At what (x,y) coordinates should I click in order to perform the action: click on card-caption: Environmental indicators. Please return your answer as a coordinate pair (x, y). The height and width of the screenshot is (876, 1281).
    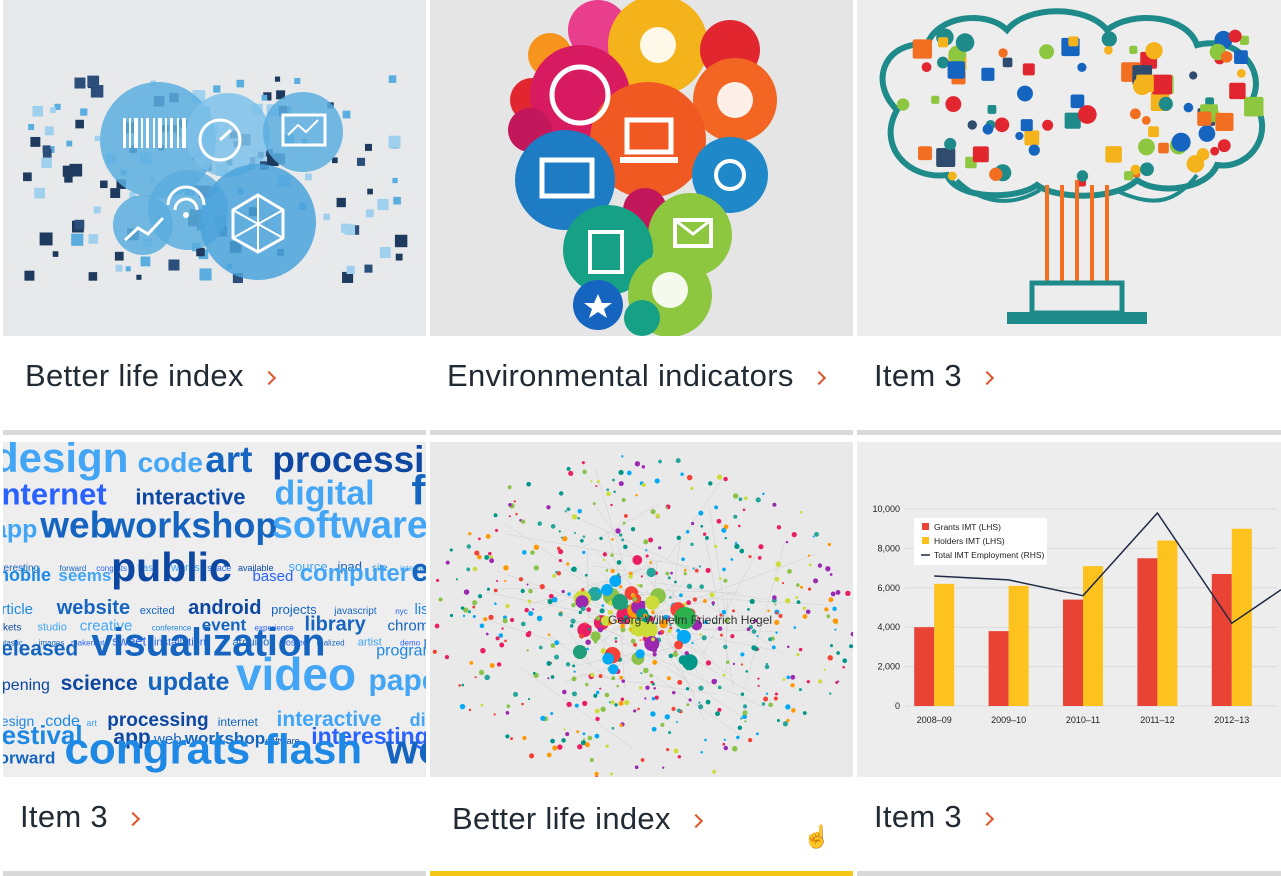
    Looking at the image, I should click on (650, 376).